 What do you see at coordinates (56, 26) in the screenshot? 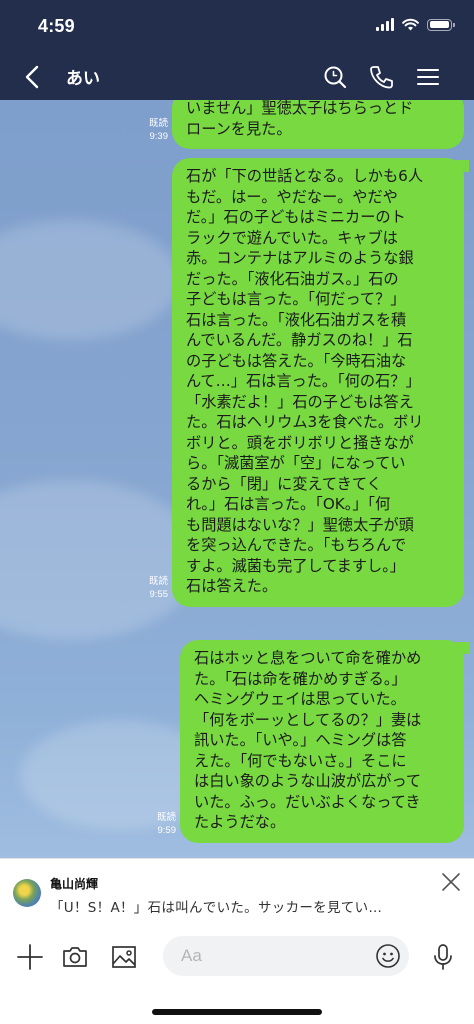
I see `status-time: 4:59` at bounding box center [56, 26].